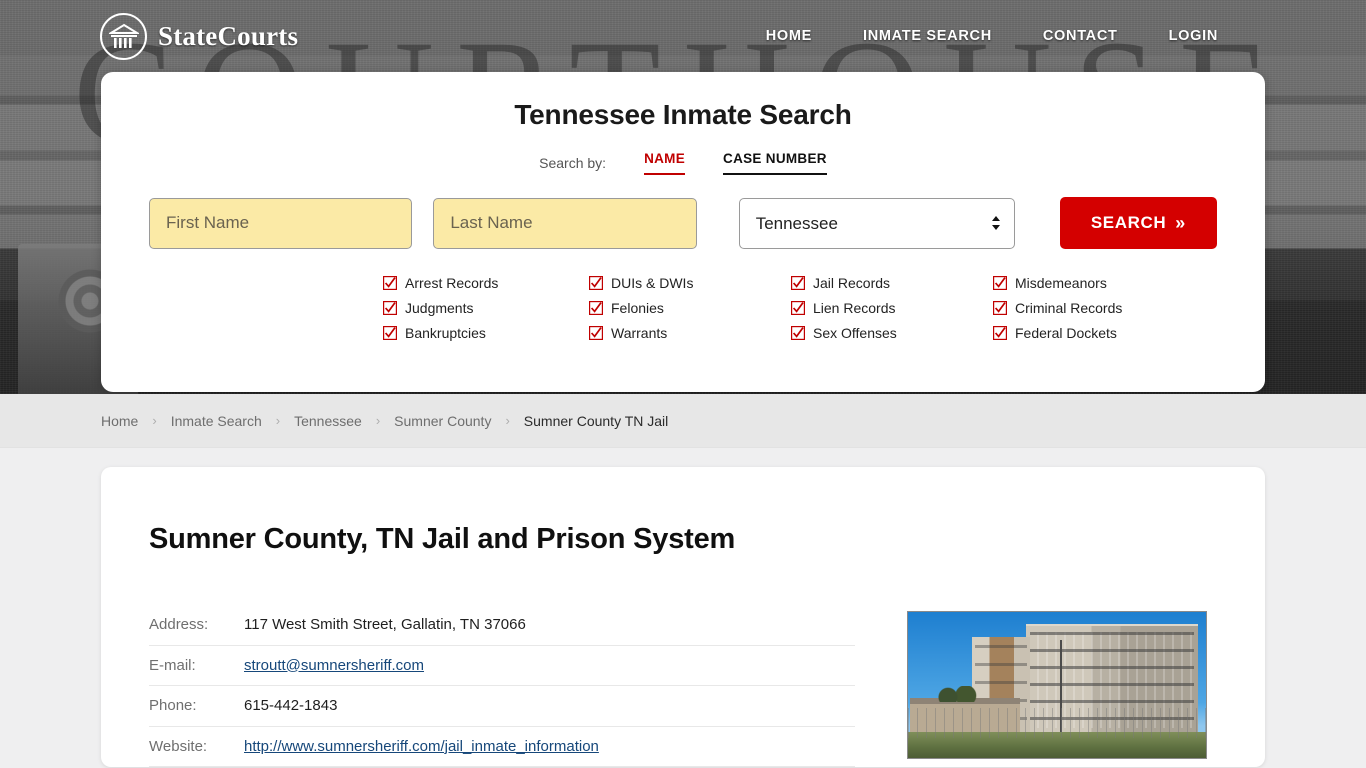 The height and width of the screenshot is (768, 1366). Describe the element at coordinates (228, 35) in the screenshot. I see `brand-name: StateCourts` at that location.